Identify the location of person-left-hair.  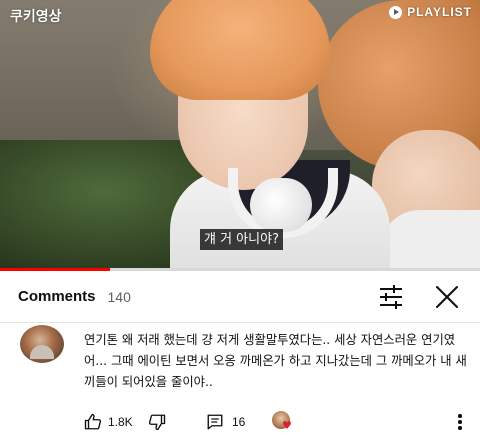
(240, 50).